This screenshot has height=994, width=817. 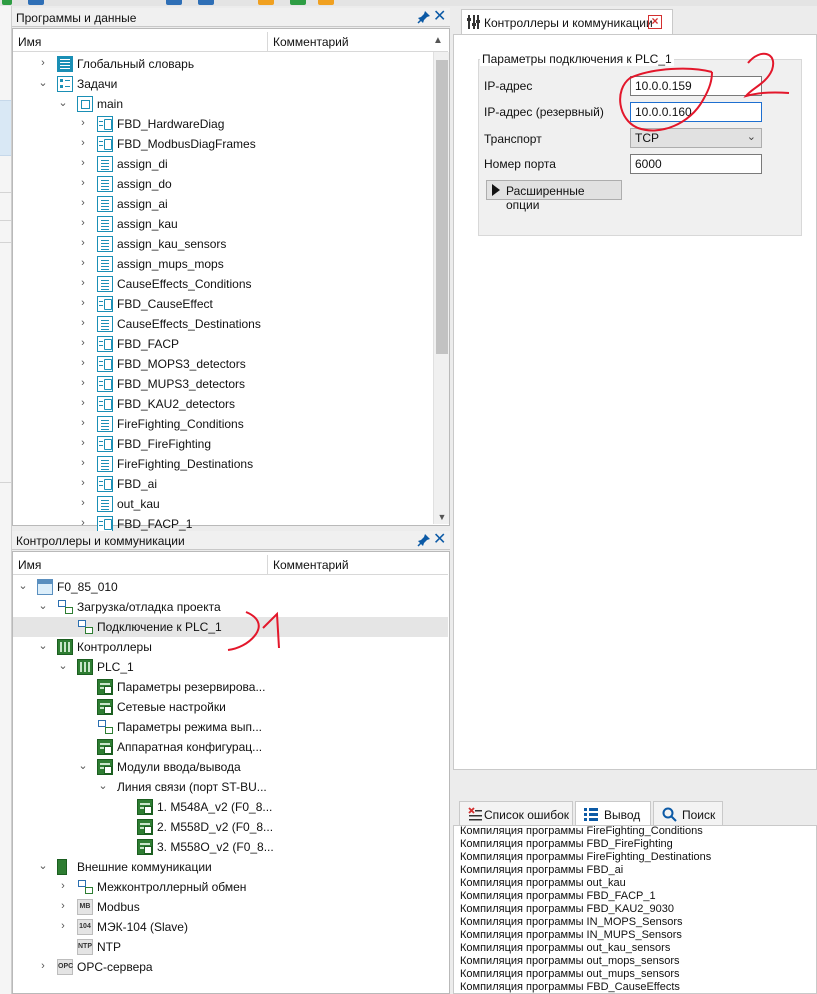 What do you see at coordinates (230, 647) in the screenshot?
I see `tree-row: ⌄ Контроллеры` at bounding box center [230, 647].